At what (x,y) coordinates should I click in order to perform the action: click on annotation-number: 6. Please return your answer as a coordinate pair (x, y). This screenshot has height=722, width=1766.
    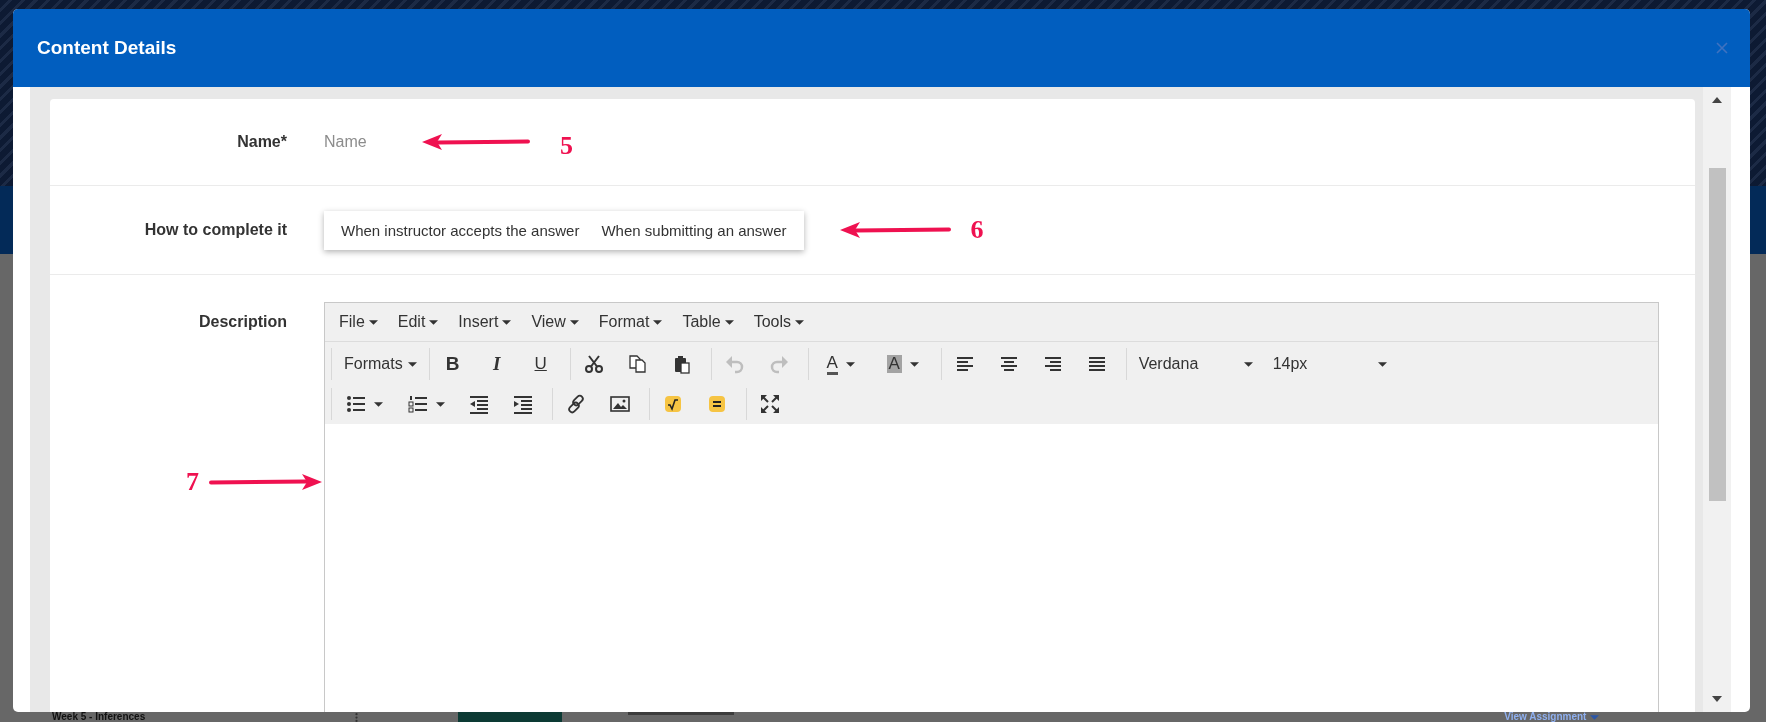
    Looking at the image, I should click on (977, 230).